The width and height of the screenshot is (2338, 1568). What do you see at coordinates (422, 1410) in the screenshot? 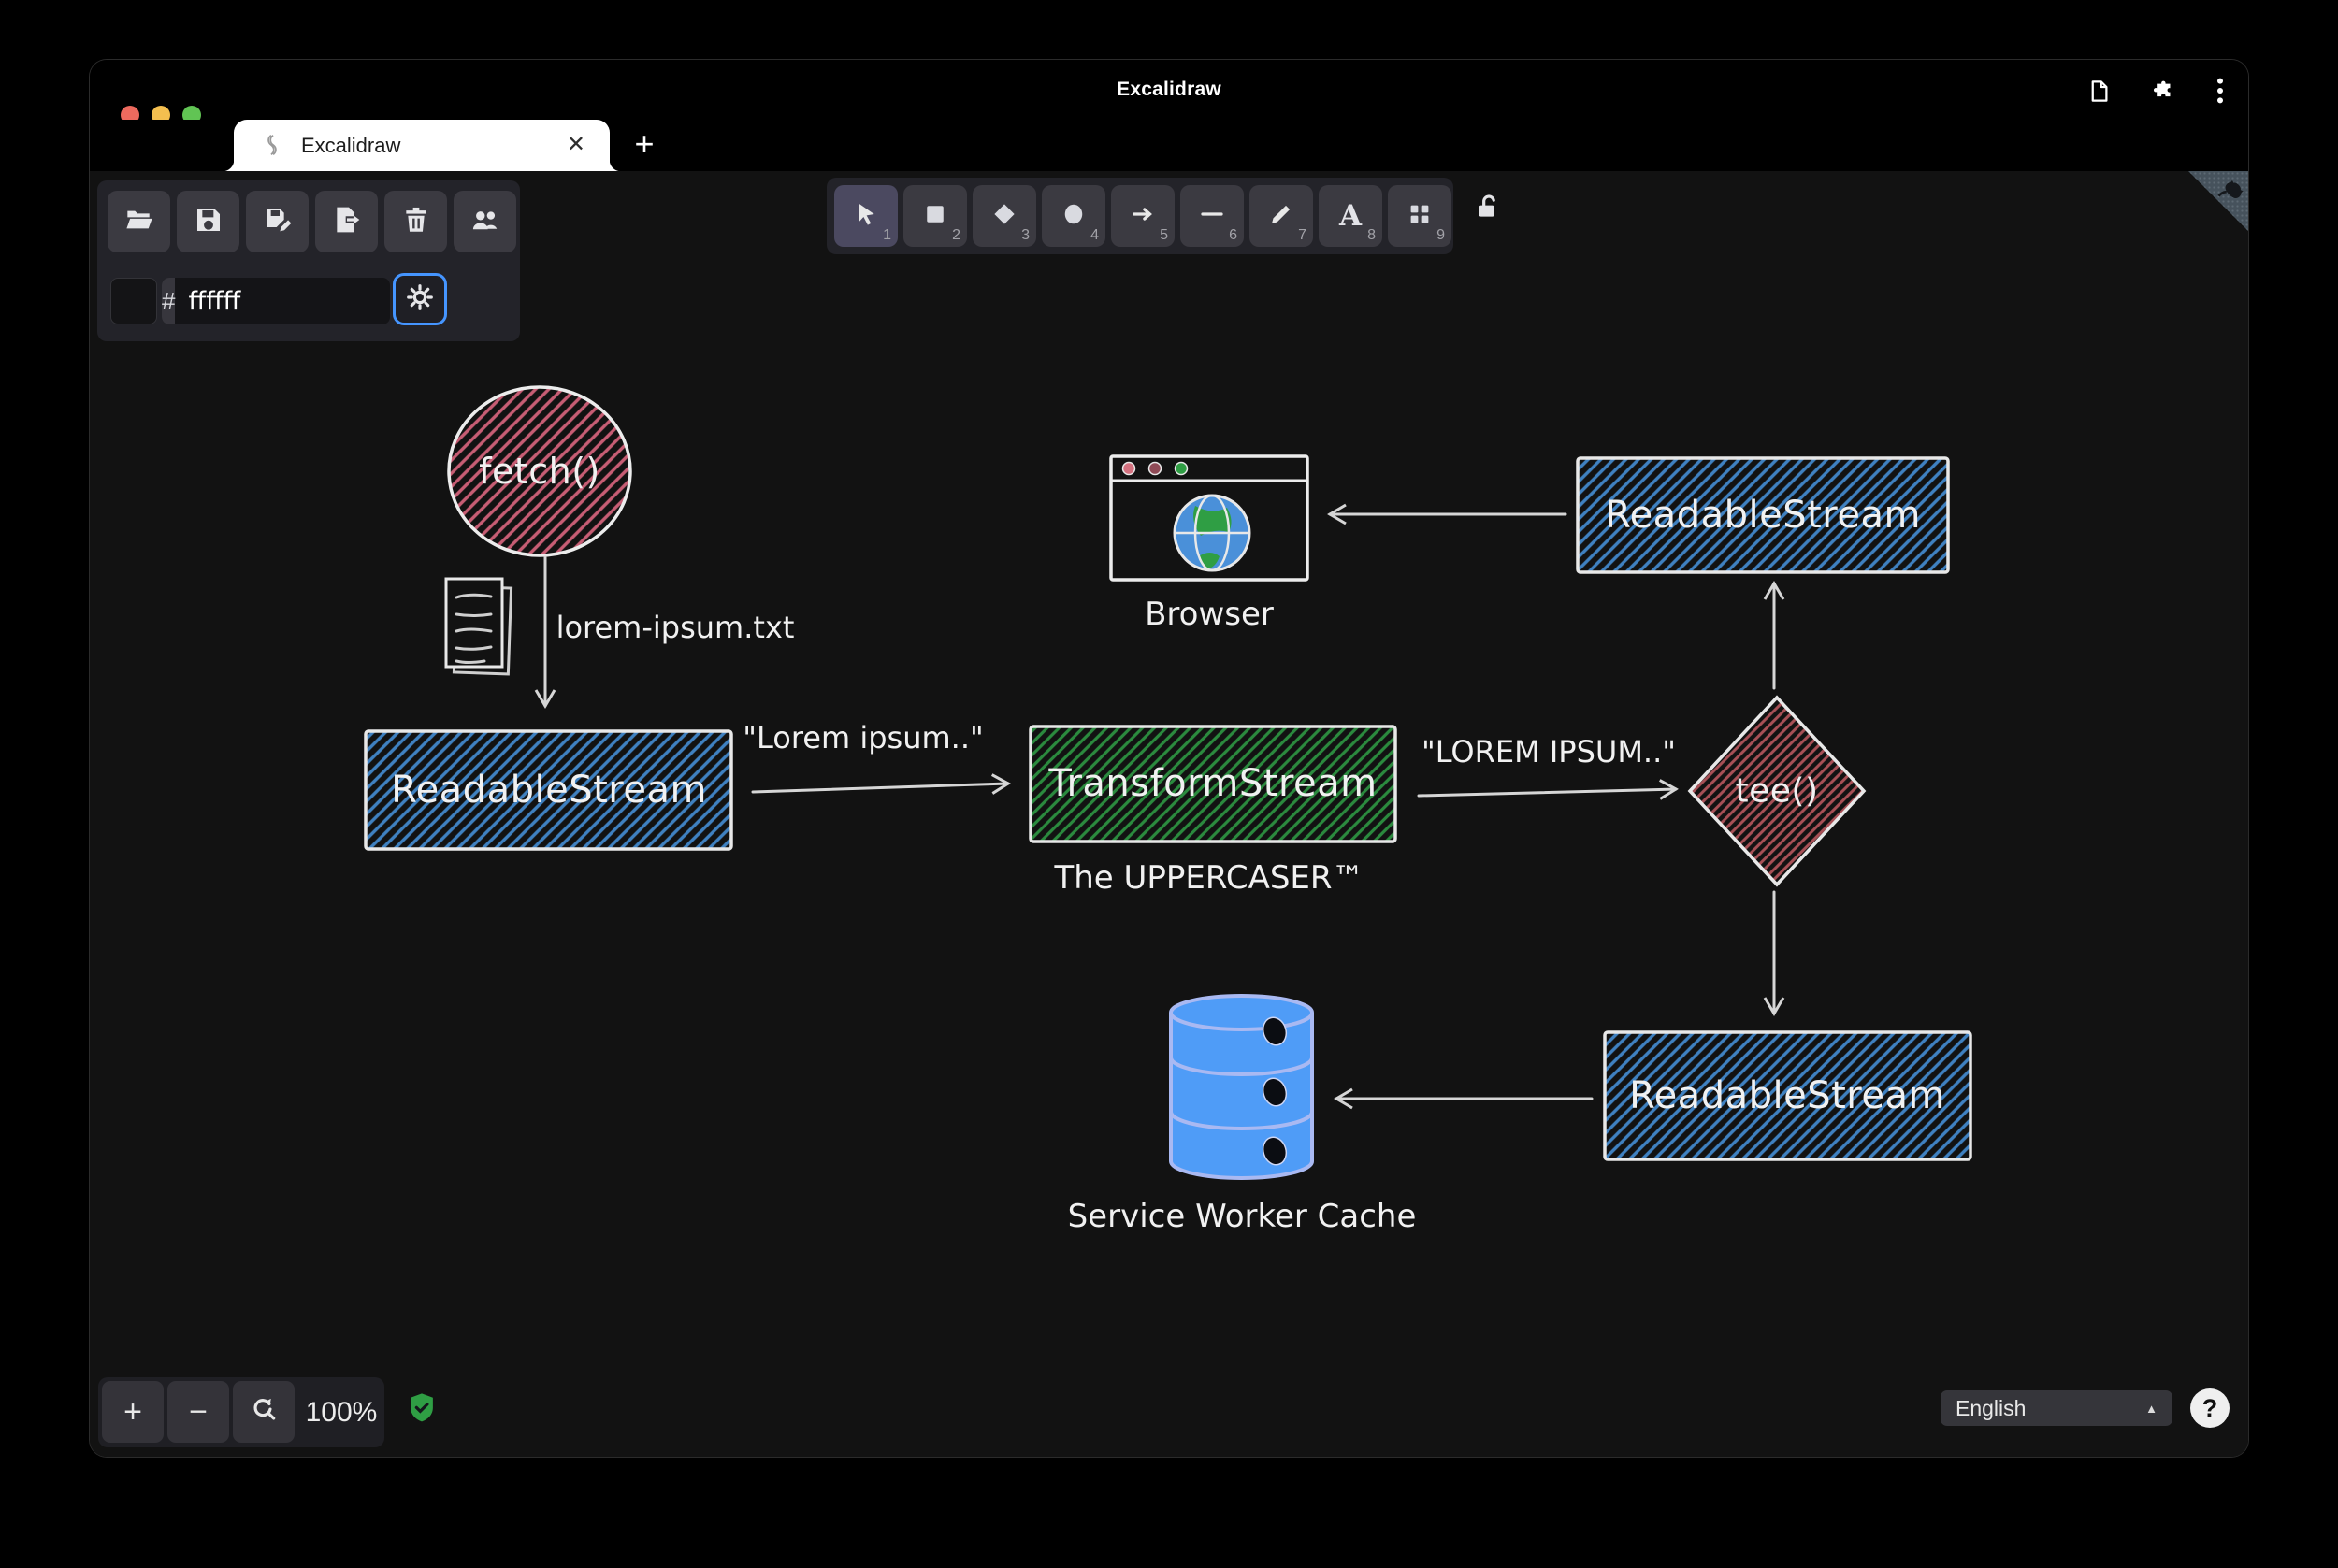
I see `encryption-shield-icon` at bounding box center [422, 1410].